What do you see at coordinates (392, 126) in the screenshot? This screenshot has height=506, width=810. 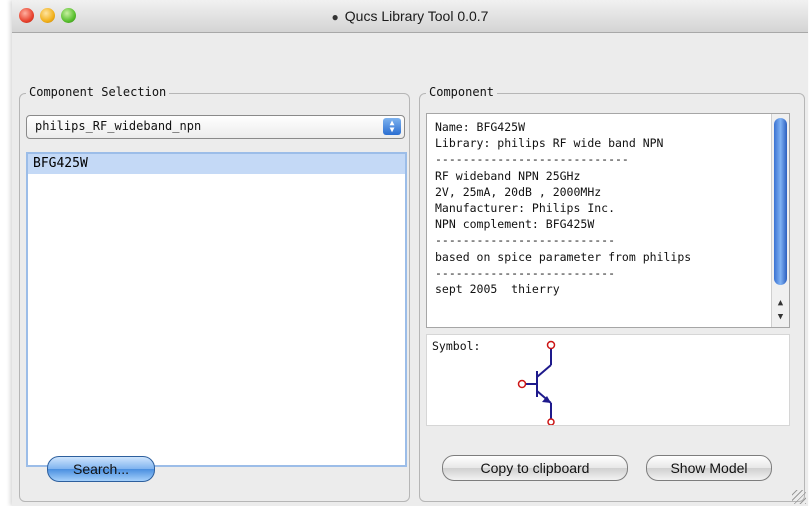 I see `up-down-arrows-icon: ▲ ▼` at bounding box center [392, 126].